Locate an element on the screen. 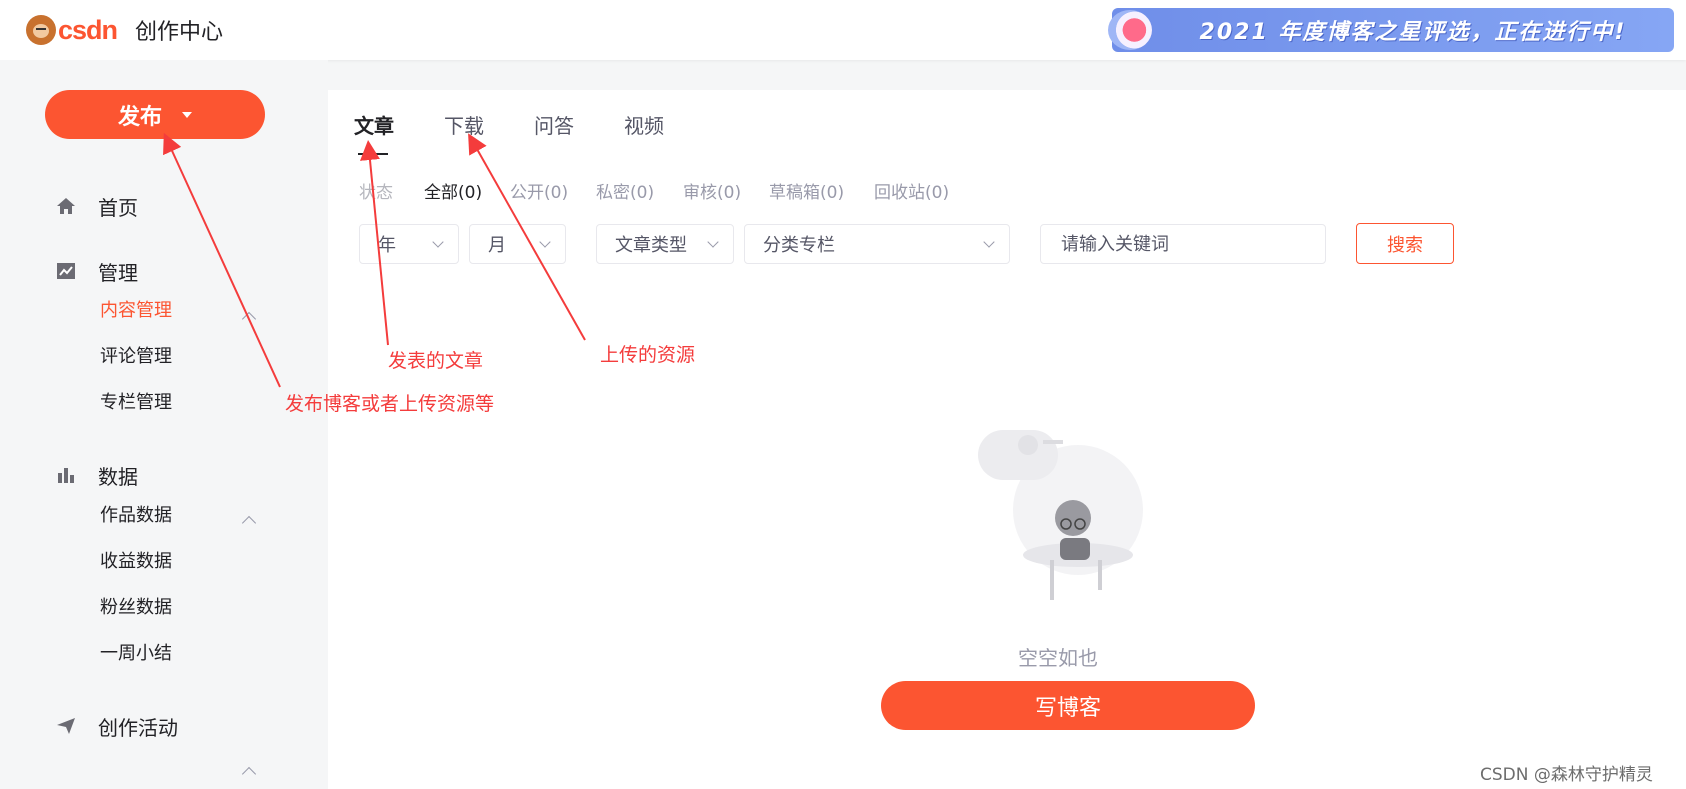  tab-videos: 视频 is located at coordinates (644, 124).